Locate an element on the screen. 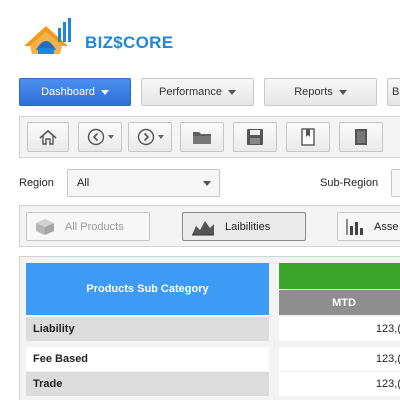 The height and width of the screenshot is (400, 400). folder-icon is located at coordinates (202, 138).